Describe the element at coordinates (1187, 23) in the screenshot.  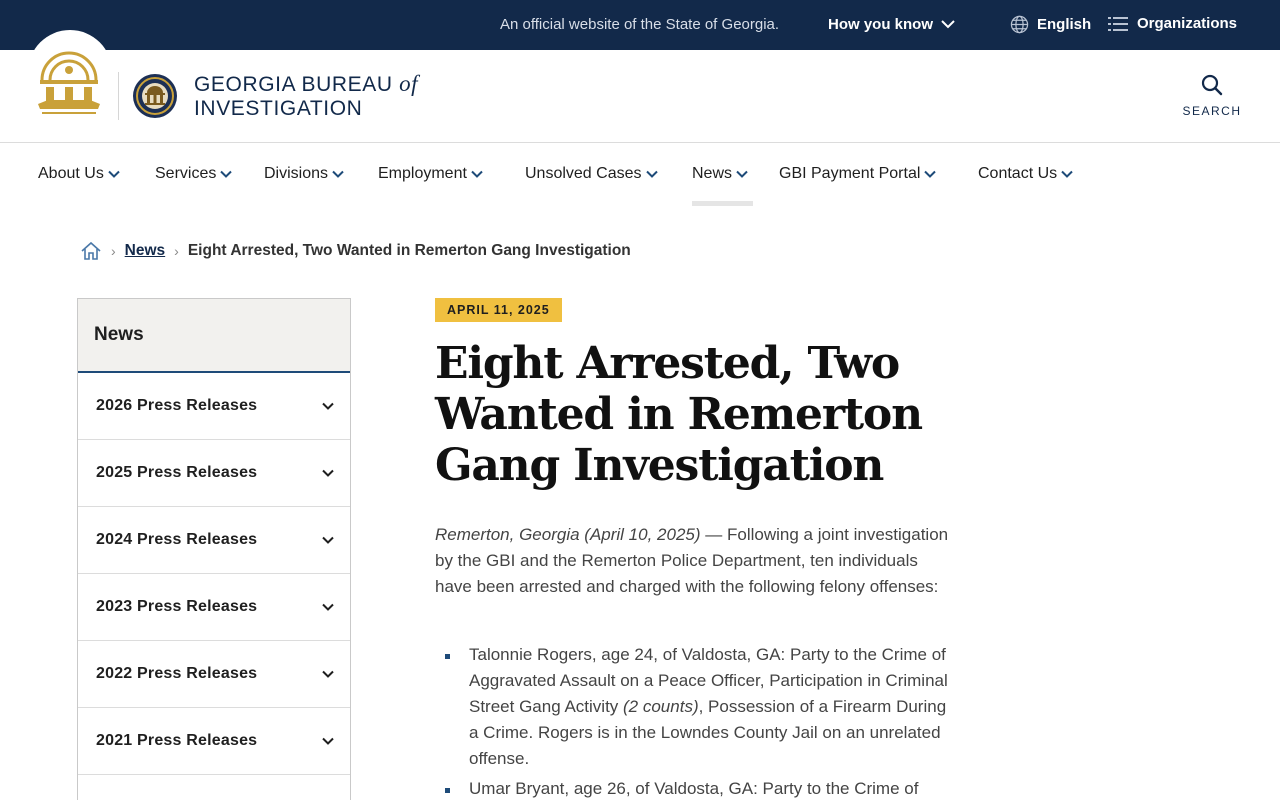
I see `organizations-label: Organizations` at that location.